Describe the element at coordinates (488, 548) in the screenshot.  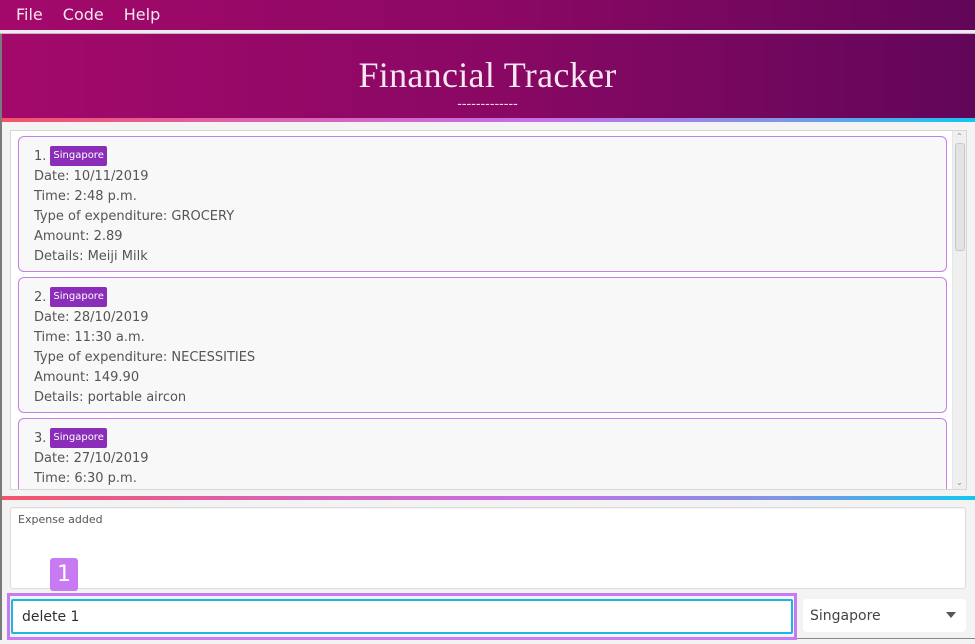
I see `result-display: Expense added` at that location.